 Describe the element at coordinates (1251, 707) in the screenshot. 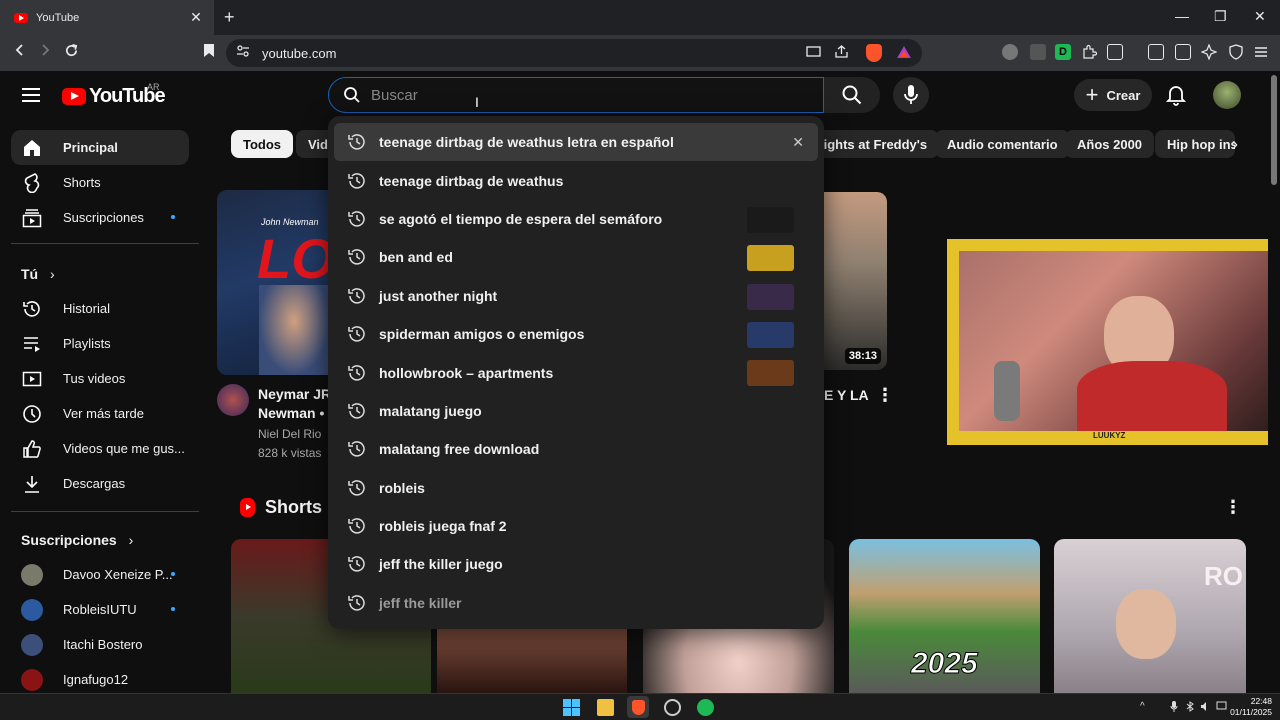

I see `system-clock: 22:48 01/11/2025` at that location.